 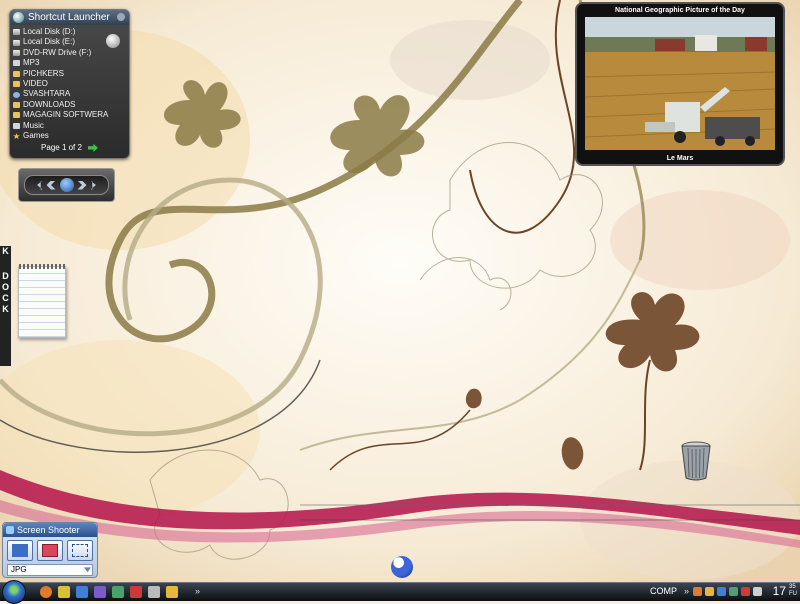 I want to click on k-dock-tab: K D O C K, so click(x=5, y=306).